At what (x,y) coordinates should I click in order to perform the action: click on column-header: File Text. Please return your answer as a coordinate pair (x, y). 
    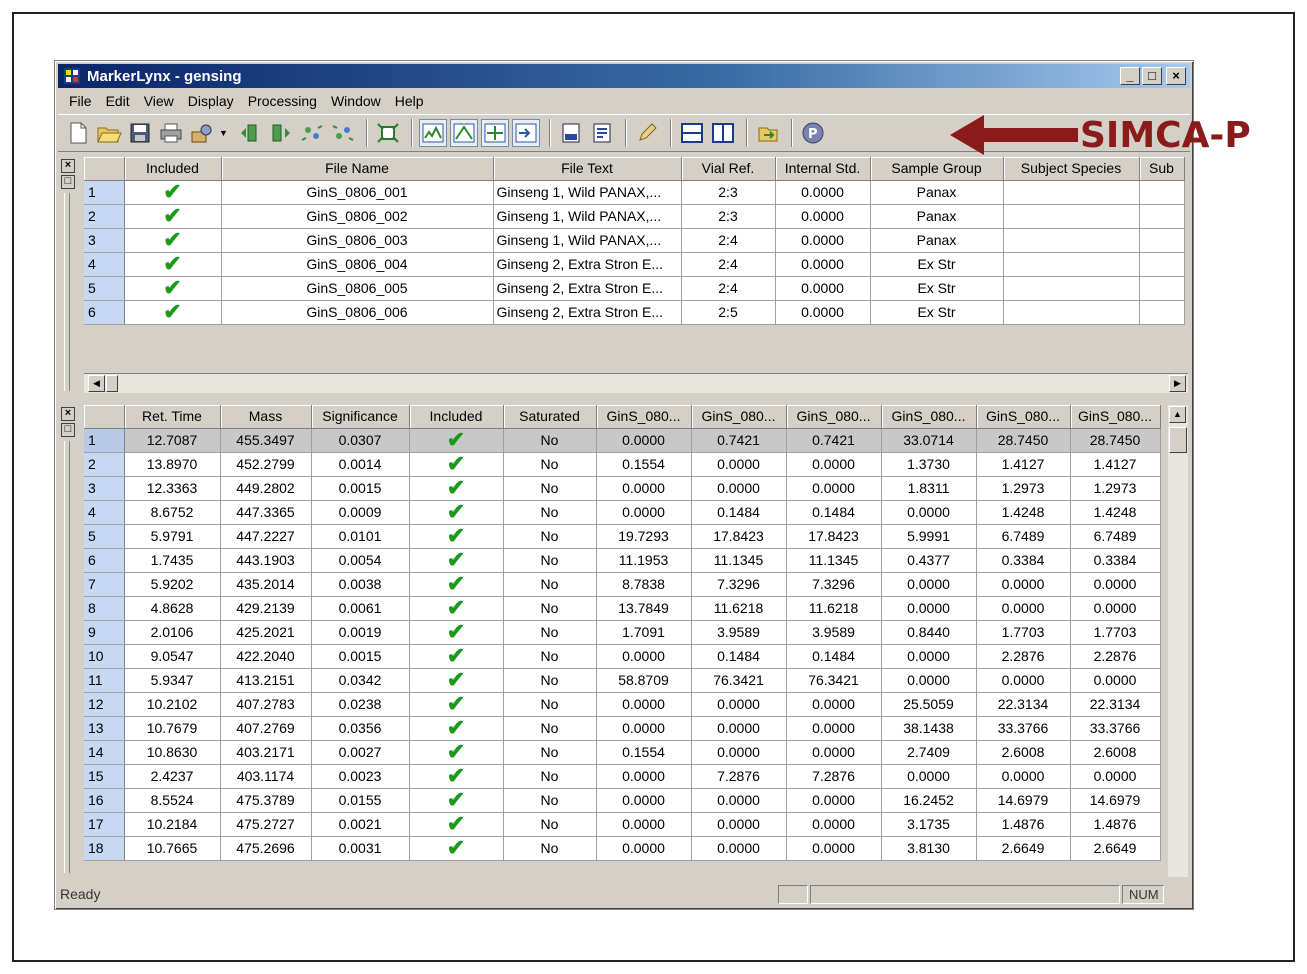
    Looking at the image, I should click on (587, 169).